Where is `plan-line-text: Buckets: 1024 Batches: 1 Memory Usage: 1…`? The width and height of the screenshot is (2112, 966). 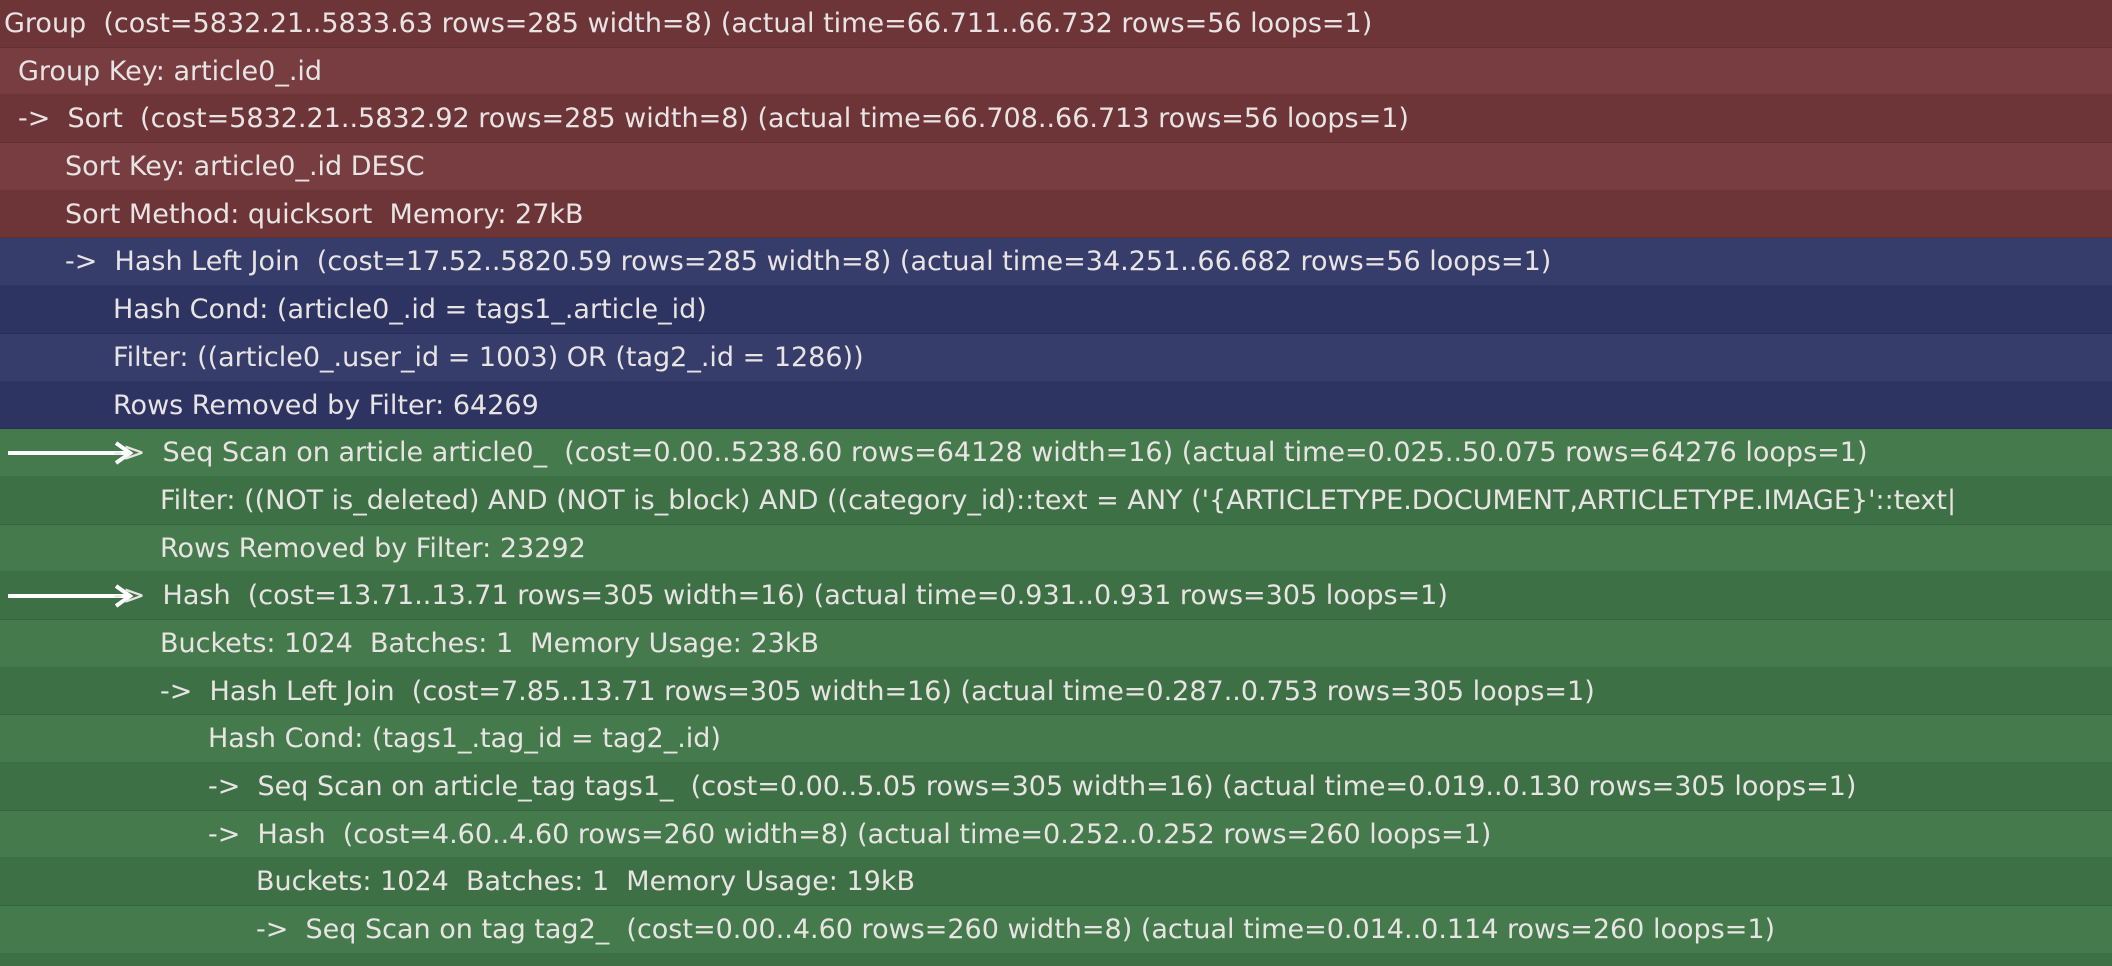 plan-line-text: Buckets: 1024 Batches: 1 Memory Usage: 1… is located at coordinates (585, 882).